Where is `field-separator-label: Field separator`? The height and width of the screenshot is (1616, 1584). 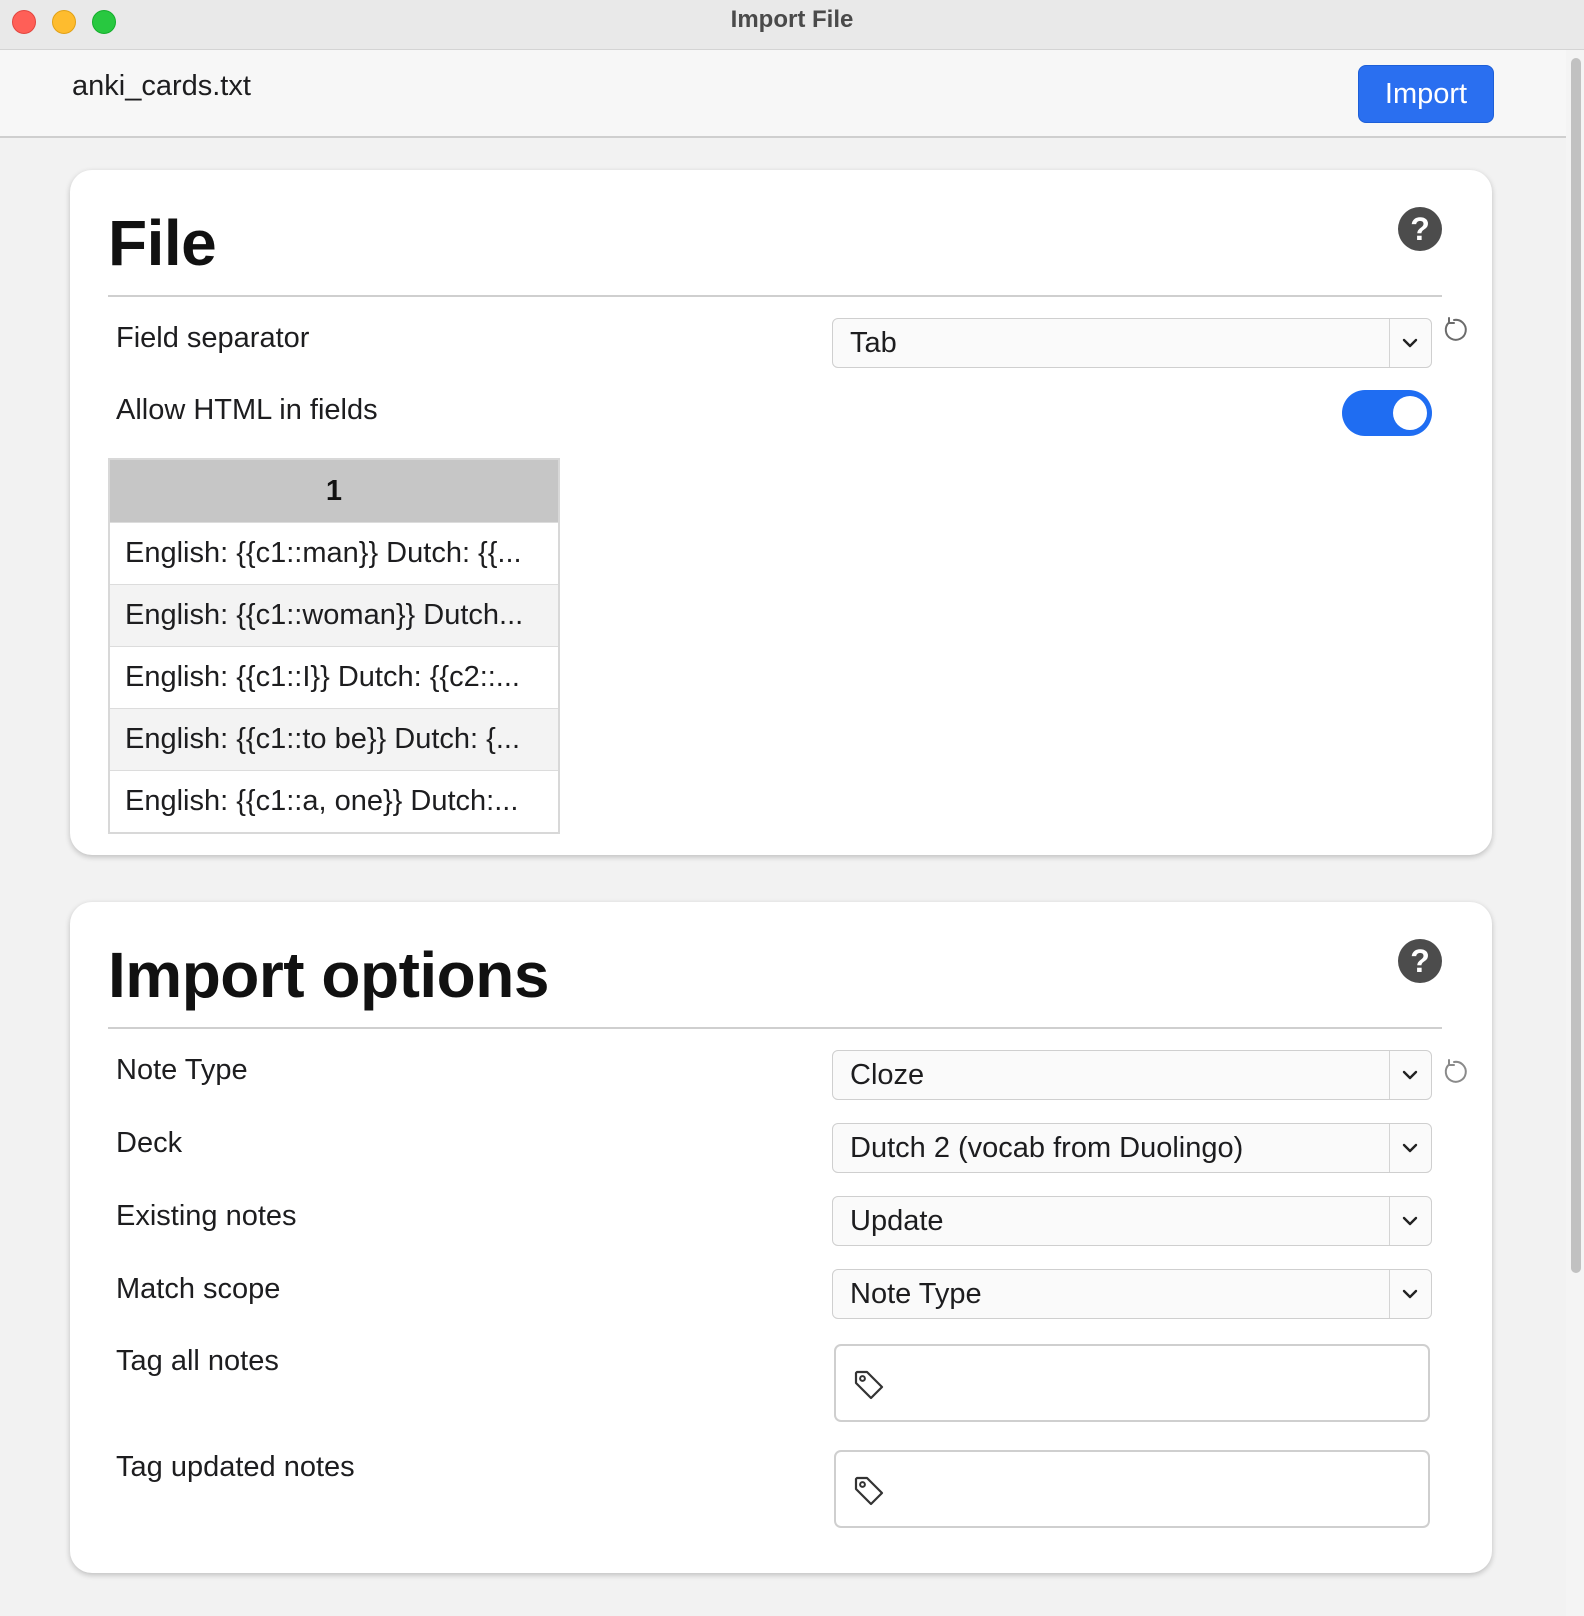 field-separator-label: Field separator is located at coordinates (213, 338).